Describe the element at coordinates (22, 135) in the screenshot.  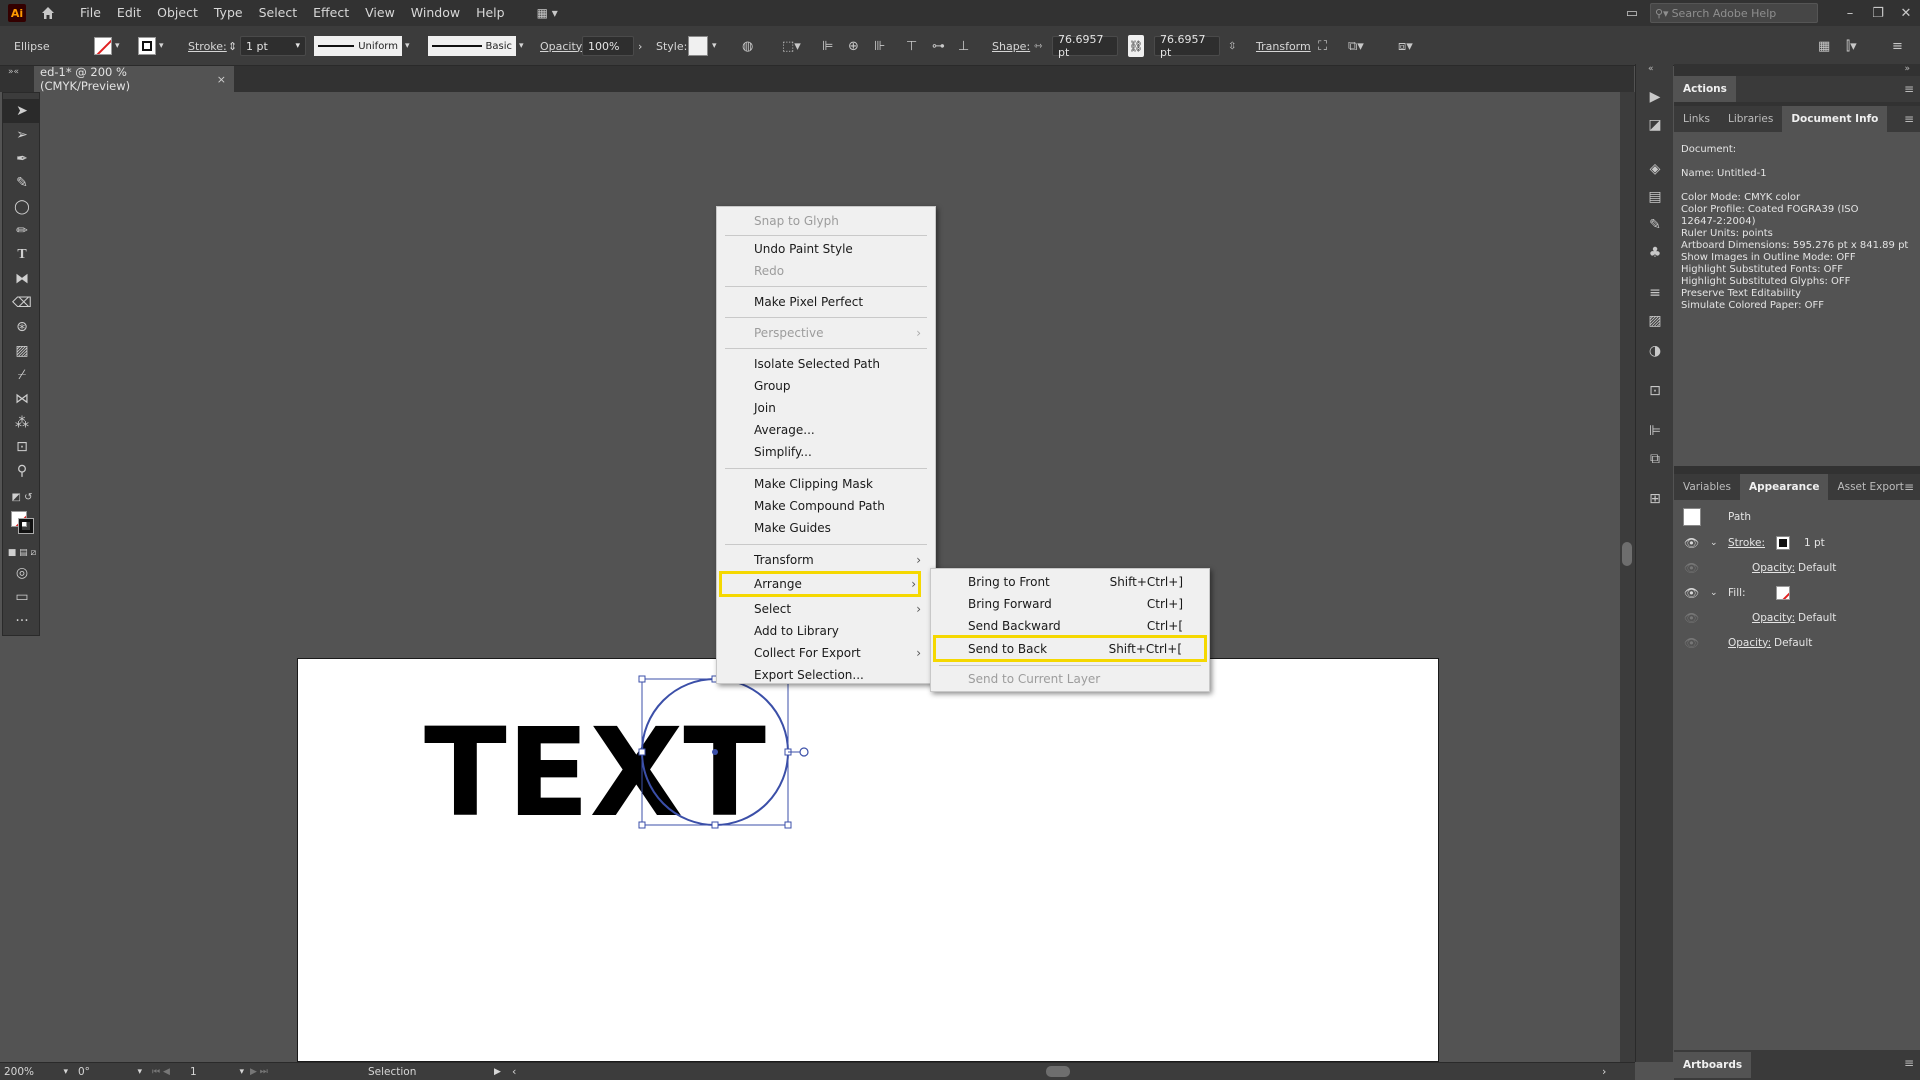
I see `direct-selection-tool-icon: ➢` at that location.